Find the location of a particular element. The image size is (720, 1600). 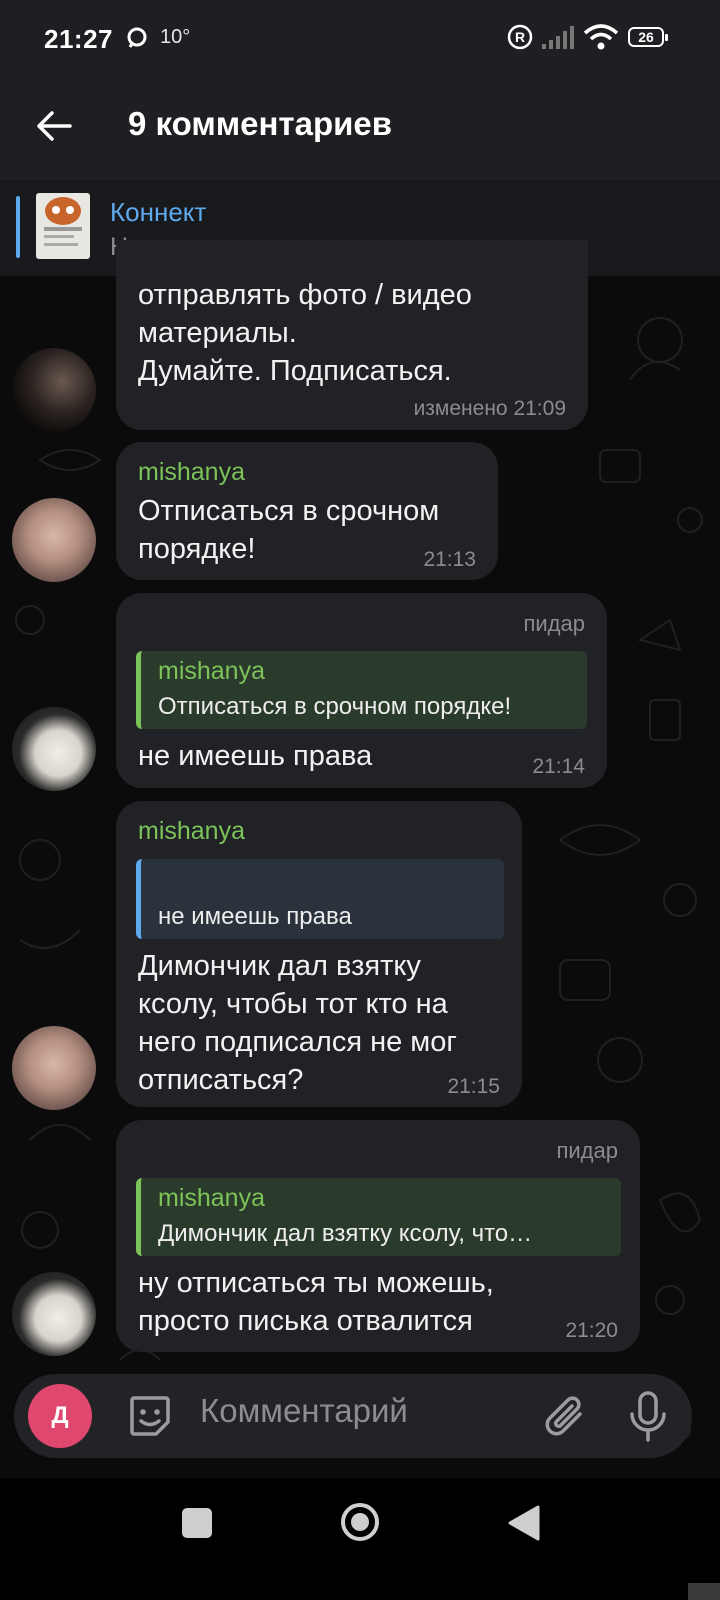

pinned-channel-name: Коннект is located at coordinates (158, 212).